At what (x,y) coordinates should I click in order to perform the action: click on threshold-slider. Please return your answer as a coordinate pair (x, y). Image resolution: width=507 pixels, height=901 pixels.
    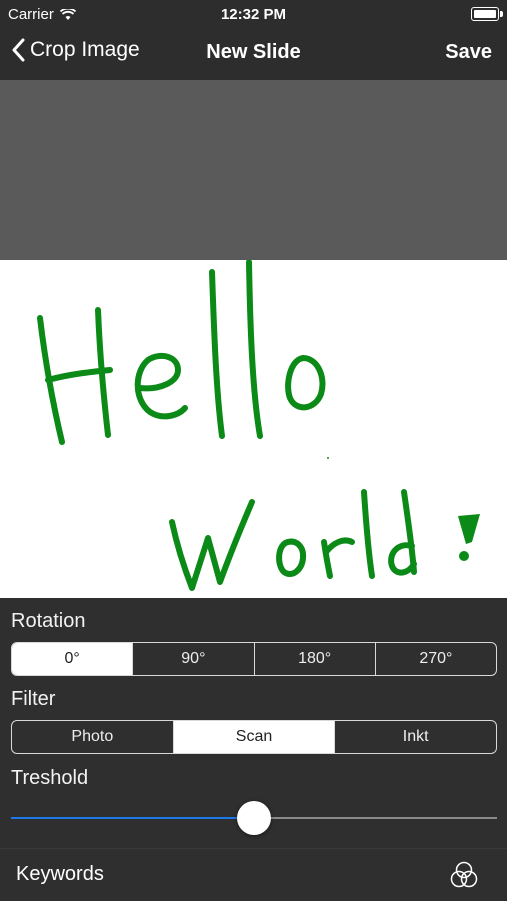
    Looking at the image, I should click on (254, 818).